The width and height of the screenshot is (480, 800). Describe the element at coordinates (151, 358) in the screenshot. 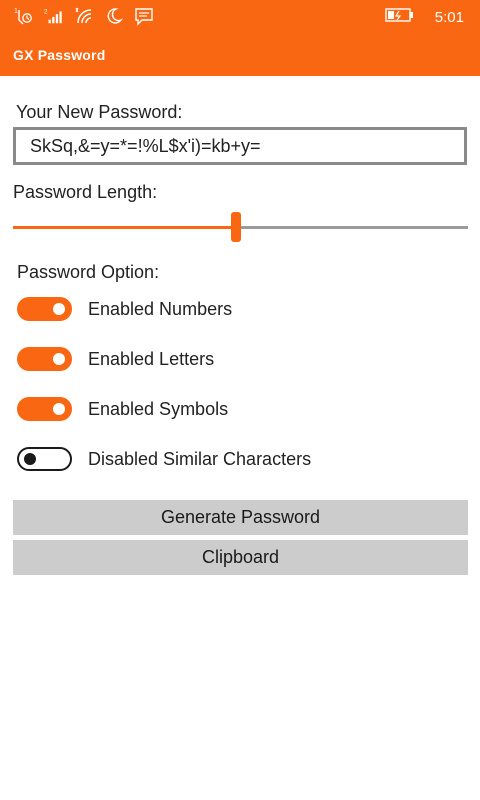

I see `letters-option-label: Enabled Letters` at that location.